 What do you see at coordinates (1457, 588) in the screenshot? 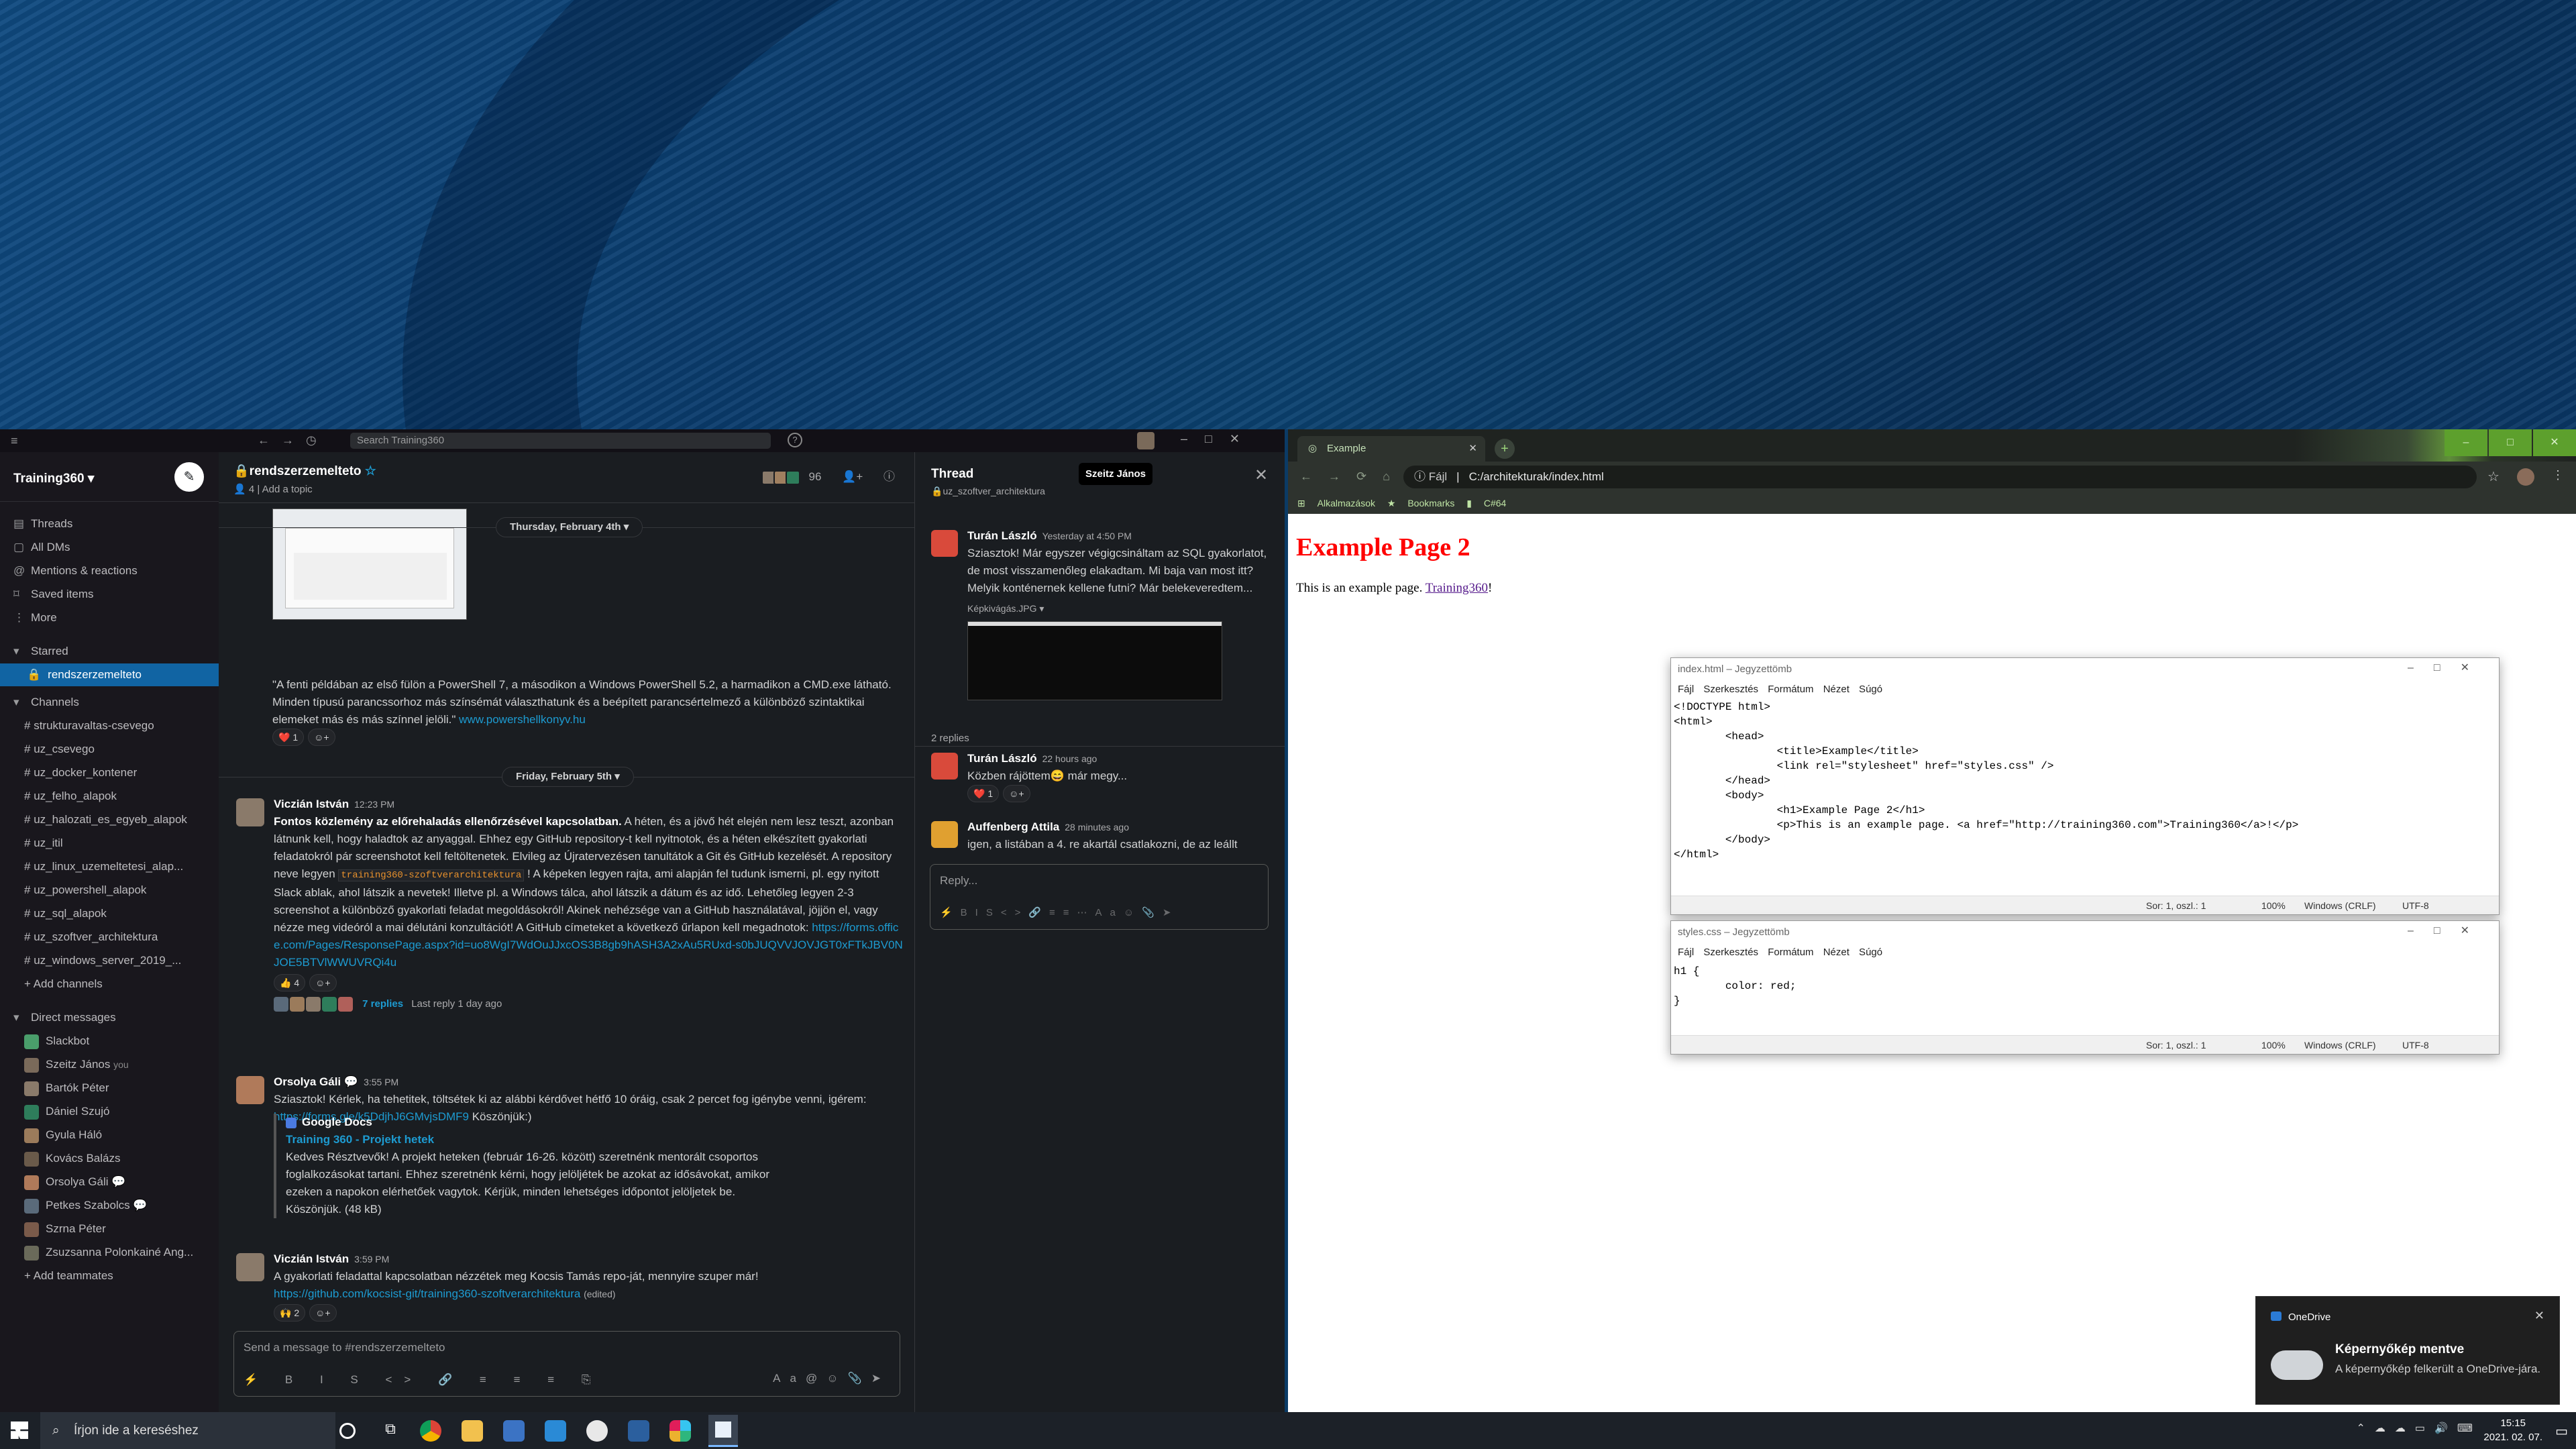
I see `training360-link: Training360` at bounding box center [1457, 588].